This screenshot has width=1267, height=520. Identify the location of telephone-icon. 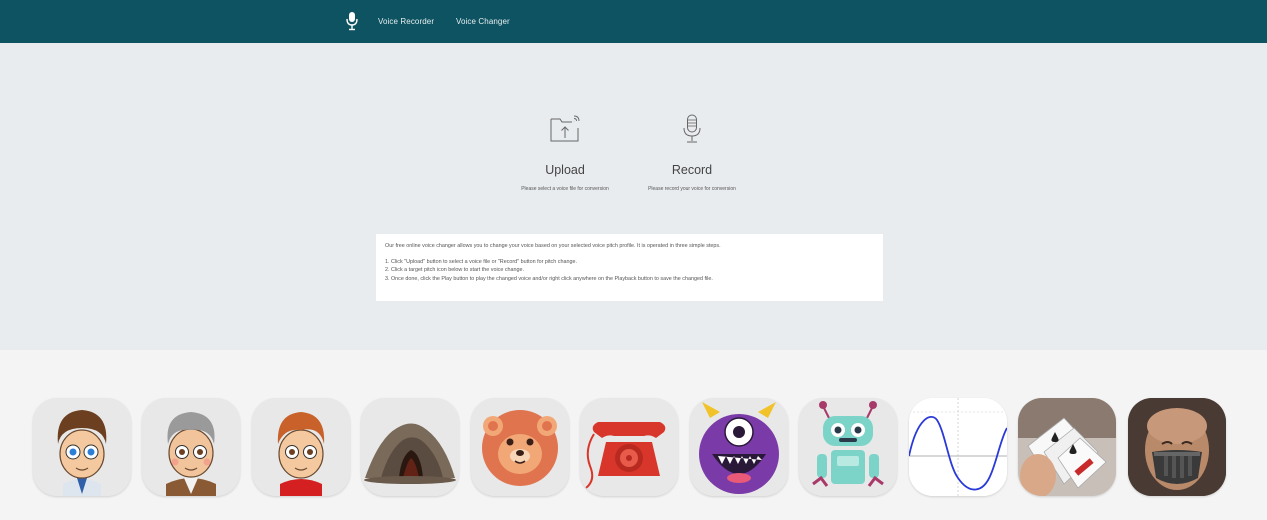
(629, 447).